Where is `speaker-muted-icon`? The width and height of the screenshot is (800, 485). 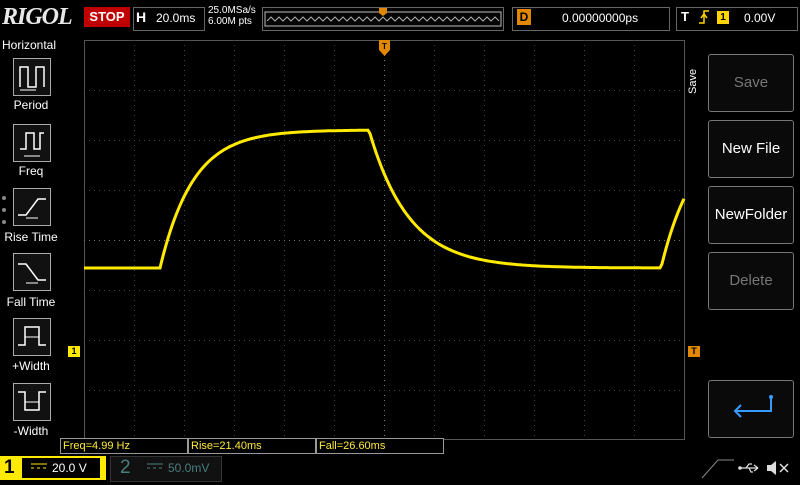 speaker-muted-icon is located at coordinates (778, 468).